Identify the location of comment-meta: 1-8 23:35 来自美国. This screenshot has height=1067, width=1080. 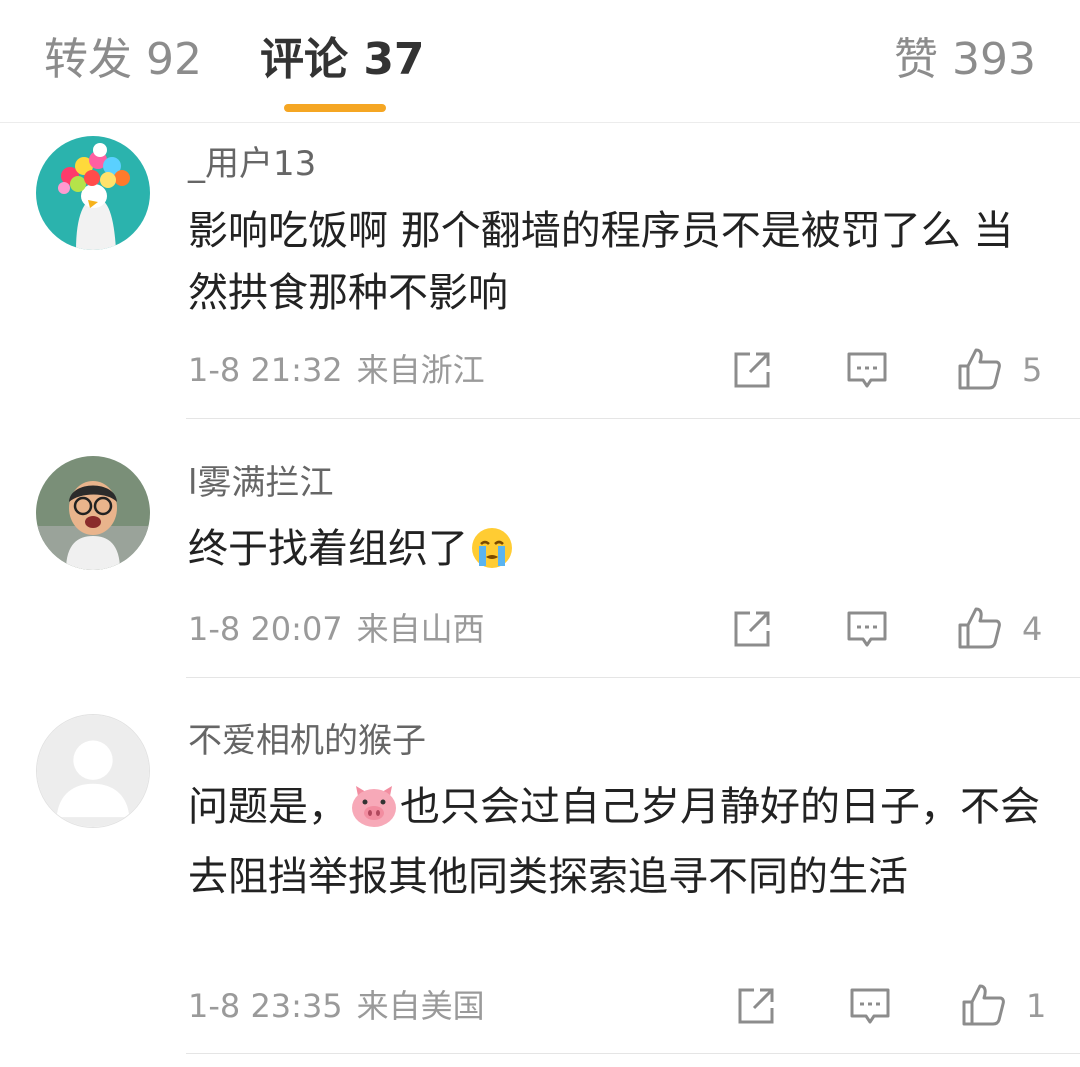
(336, 1006).